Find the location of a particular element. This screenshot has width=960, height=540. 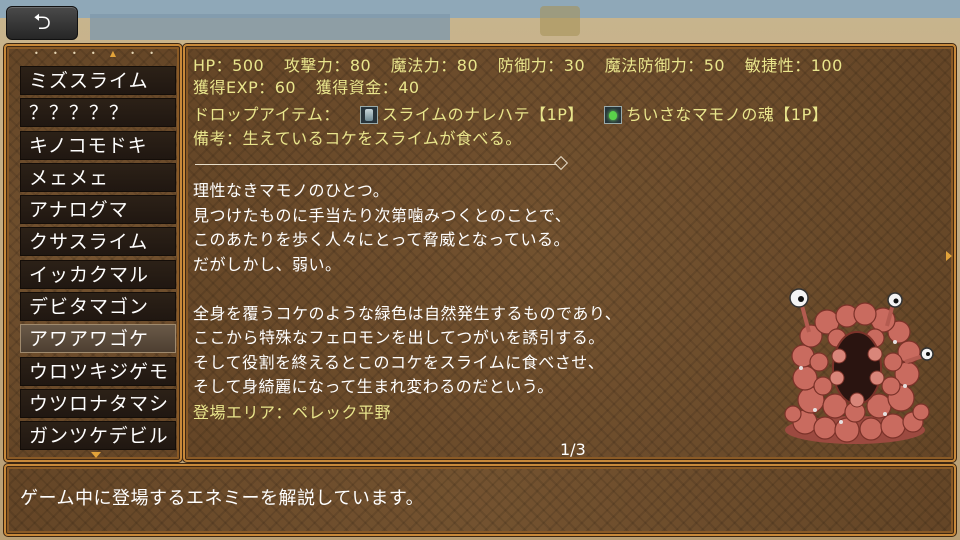

back-button: ⮌ is located at coordinates (42, 23).